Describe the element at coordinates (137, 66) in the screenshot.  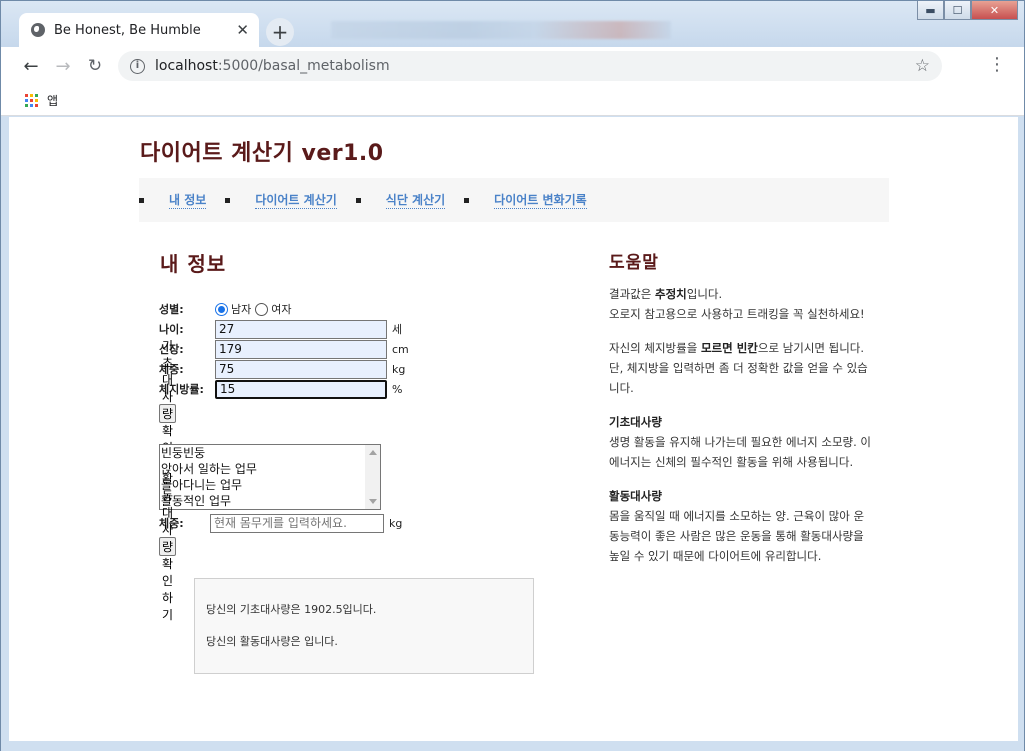
I see `info-icon: i` at that location.